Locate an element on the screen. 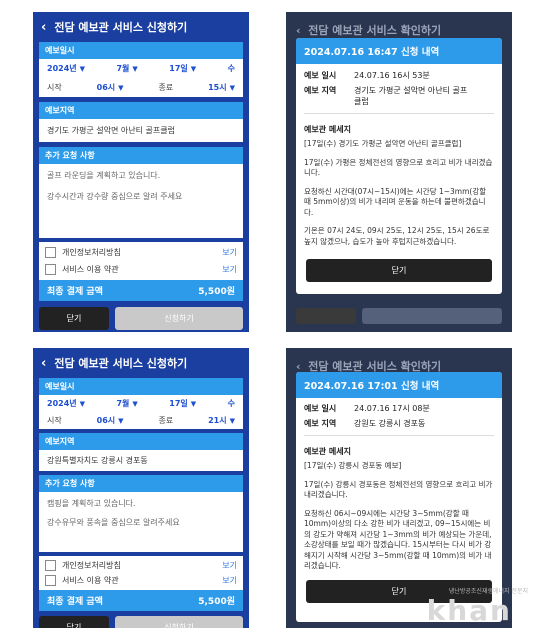 Image resolution: width=538 pixels, height=633 pixels. region-value: 경기도 가평군 설악면 아난티 골프클럽 is located at coordinates (411, 96).